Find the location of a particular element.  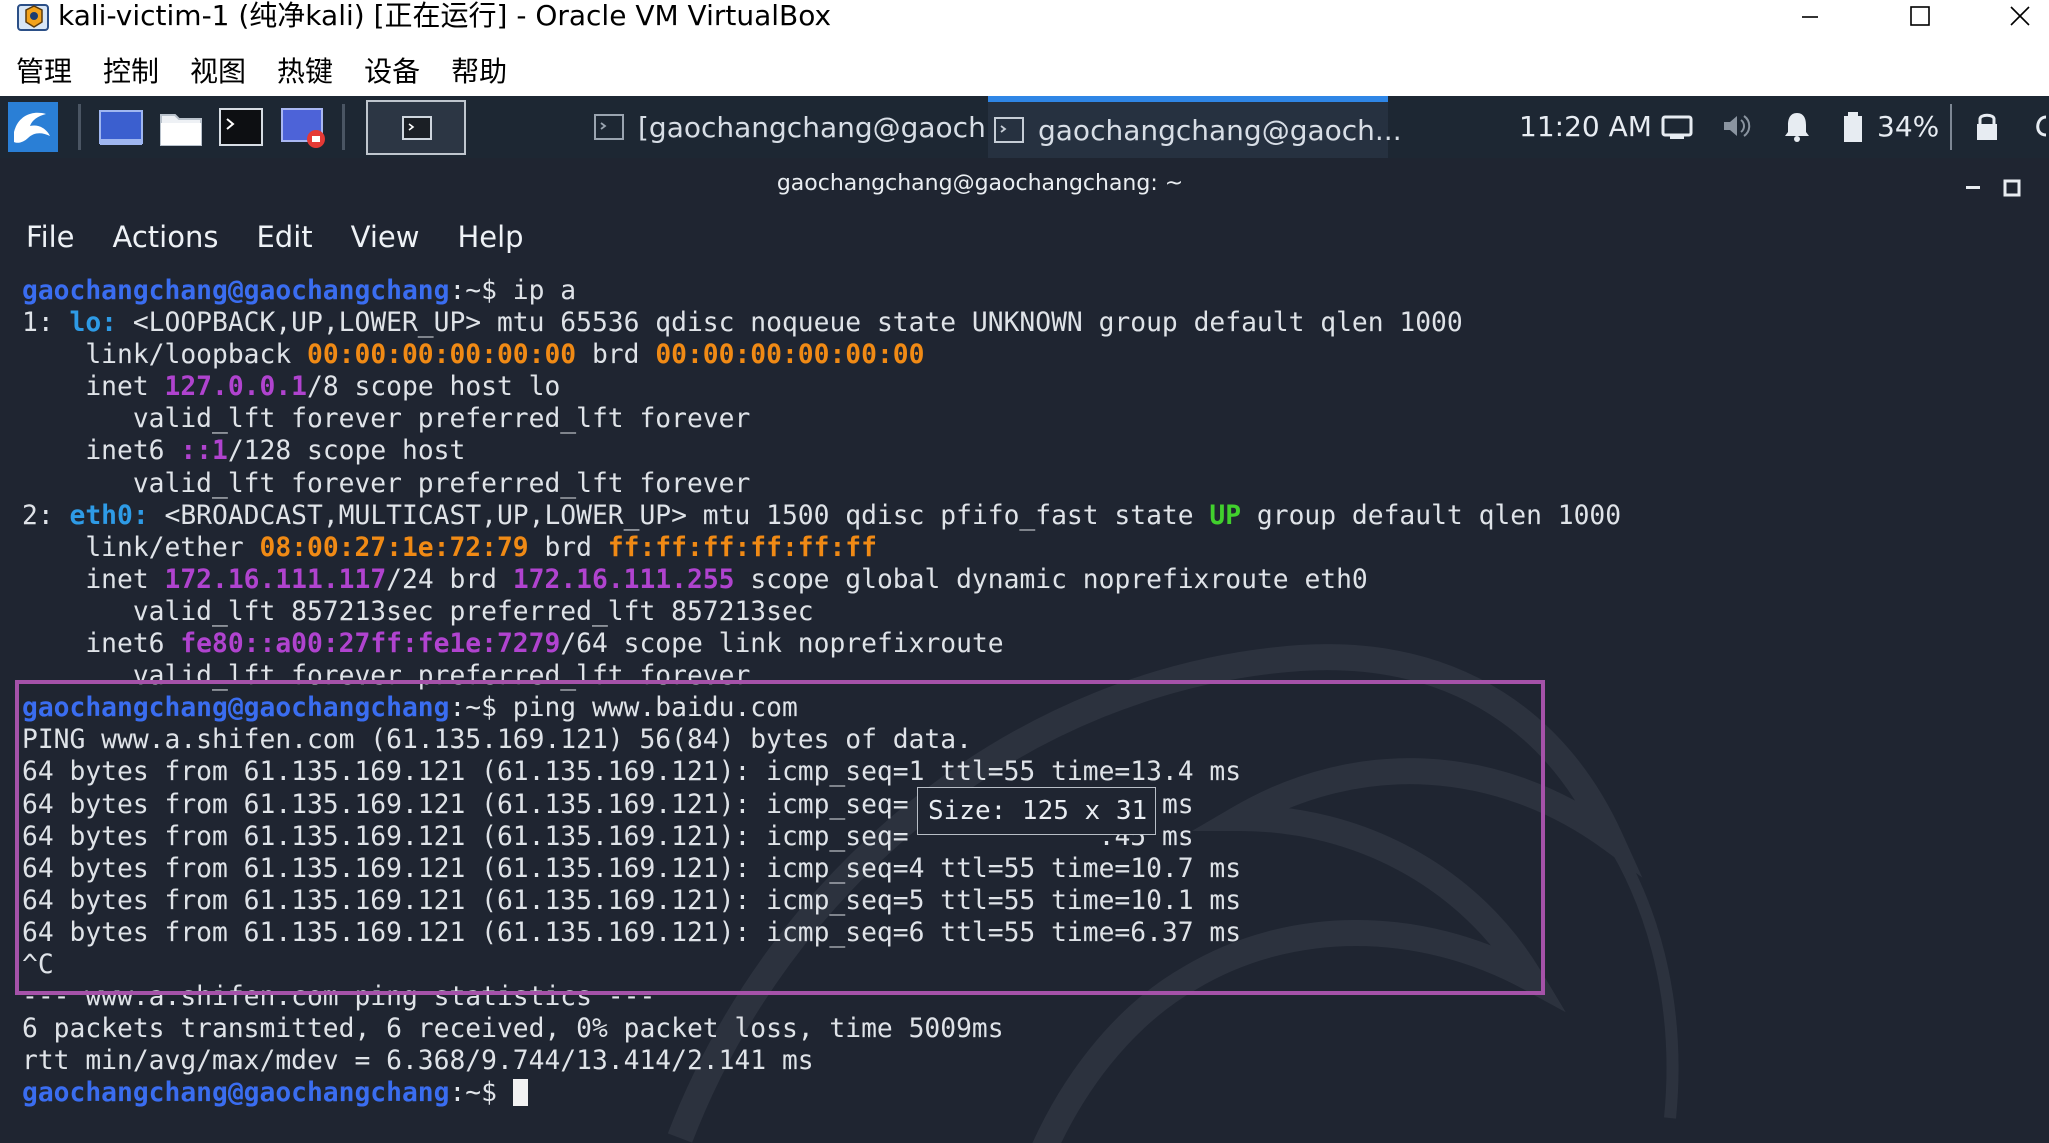

terminal-text: group default qlen 1000 is located at coordinates (1431, 515).